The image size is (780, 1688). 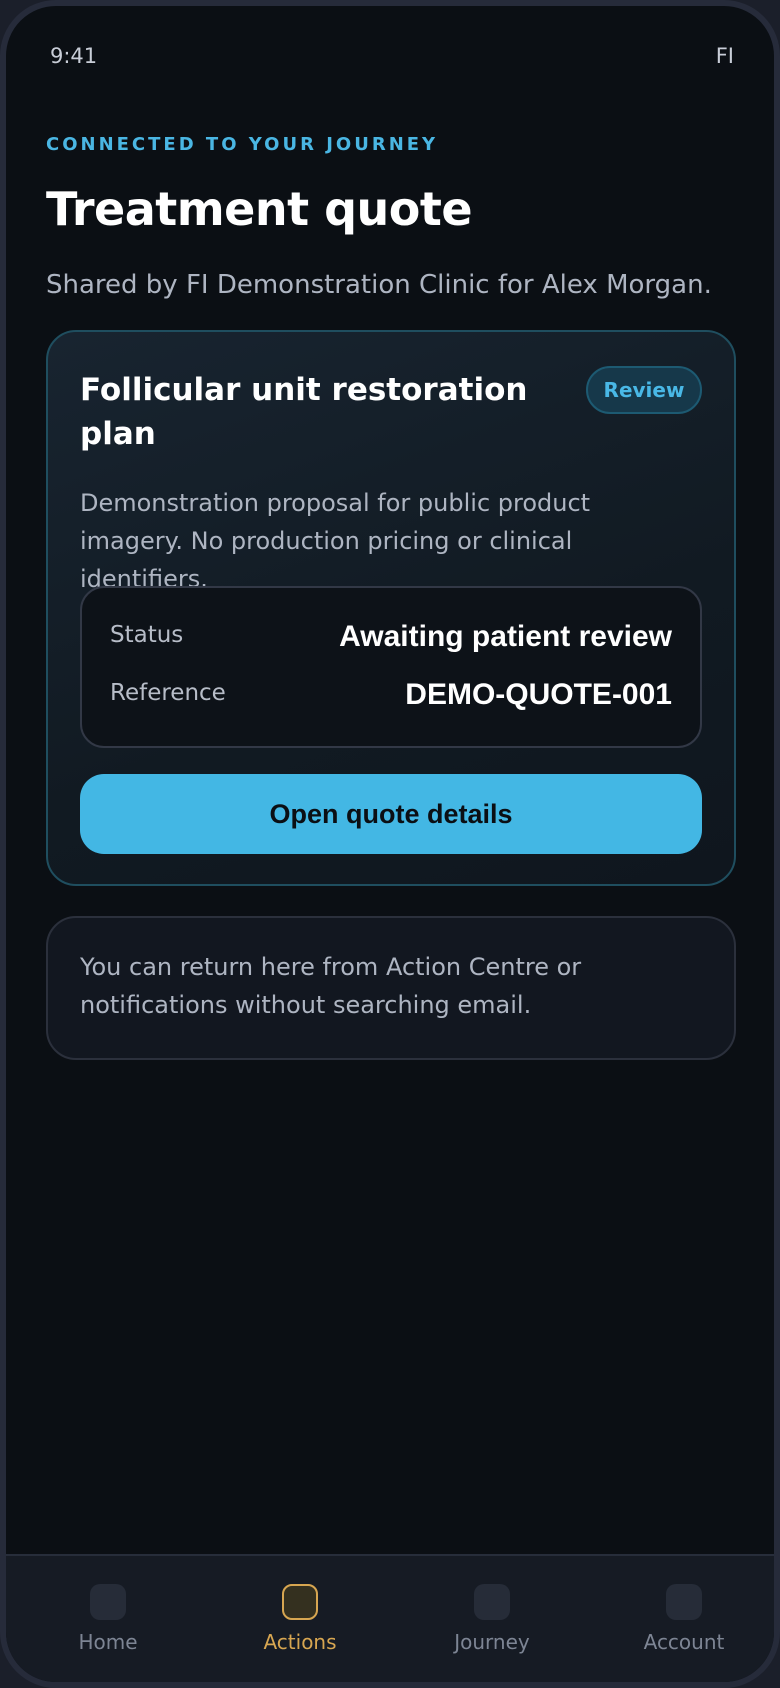 I want to click on status-time: 9:41, so click(x=74, y=56).